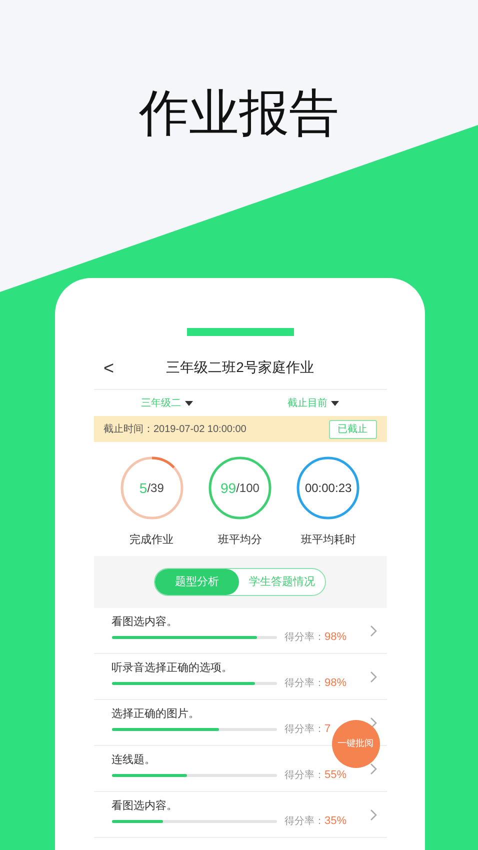  I want to click on headline: 作业报告, so click(239, 115).